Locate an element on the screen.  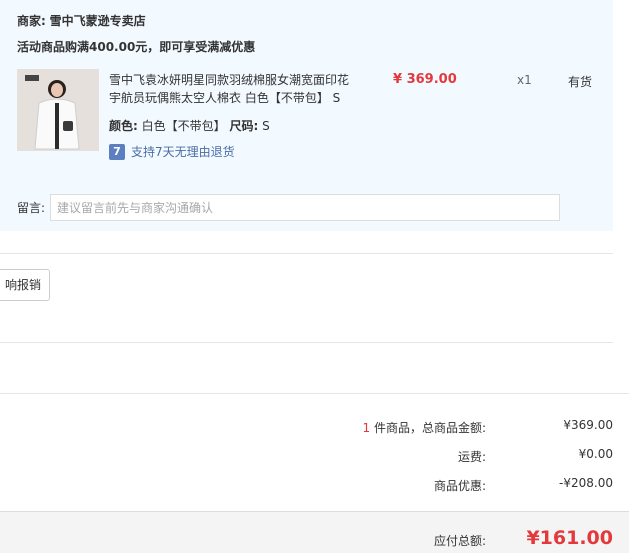
return-policy-text: 支持7天无理由退货 is located at coordinates (183, 152).